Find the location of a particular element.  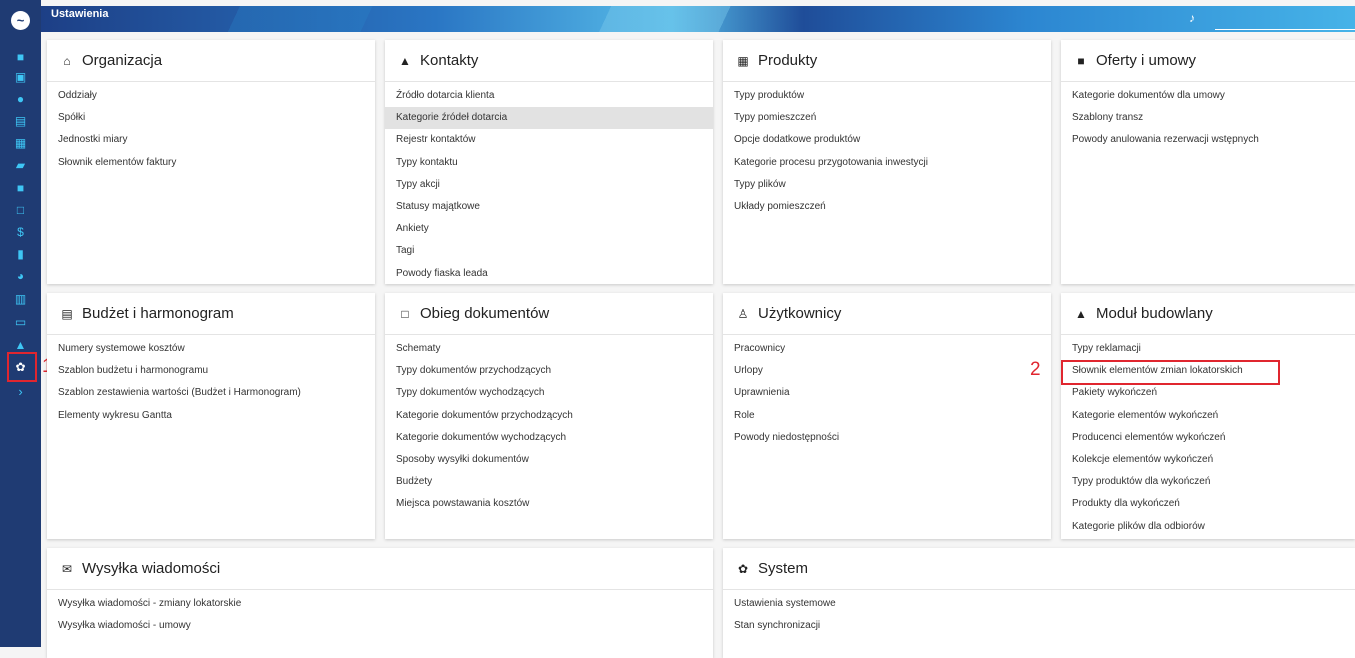

card-header: ▲ Moduł budowlany is located at coordinates (1208, 314).